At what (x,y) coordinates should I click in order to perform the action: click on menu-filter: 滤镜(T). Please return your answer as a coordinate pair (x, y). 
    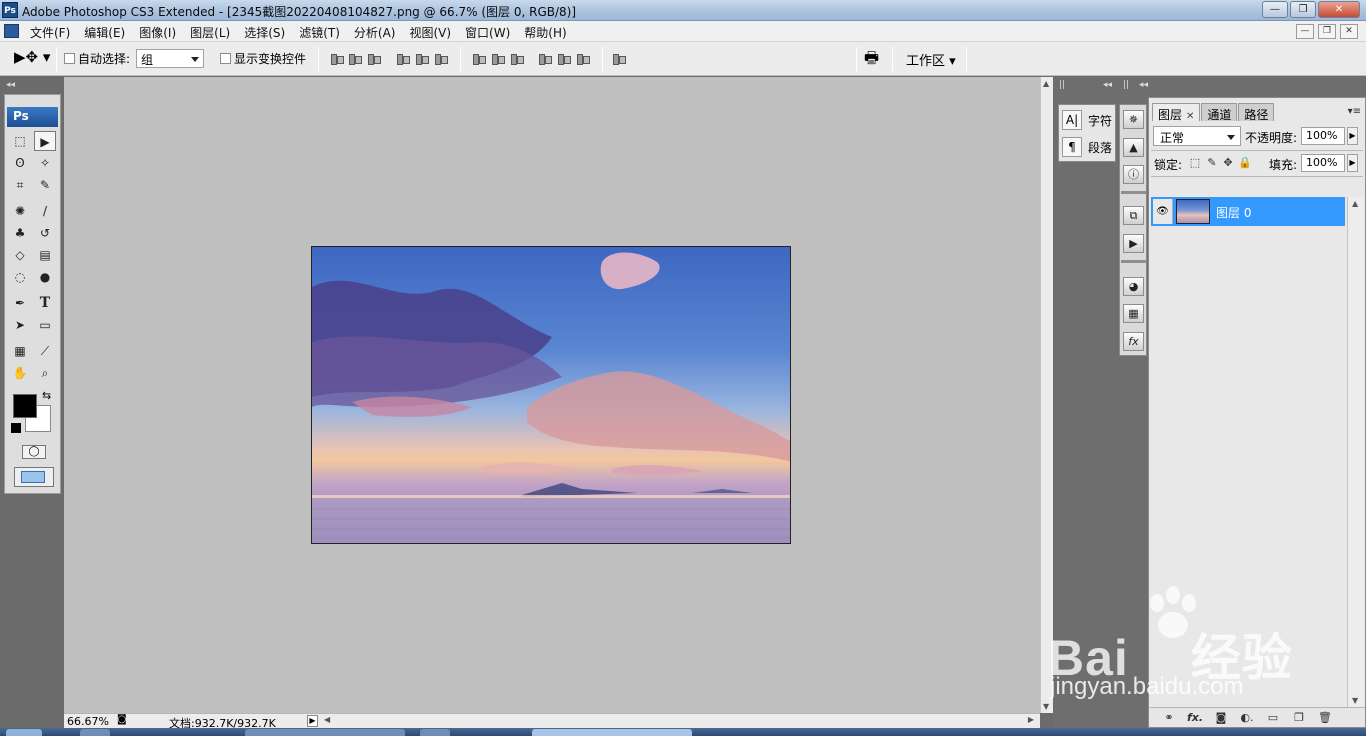
    Looking at the image, I should click on (319, 32).